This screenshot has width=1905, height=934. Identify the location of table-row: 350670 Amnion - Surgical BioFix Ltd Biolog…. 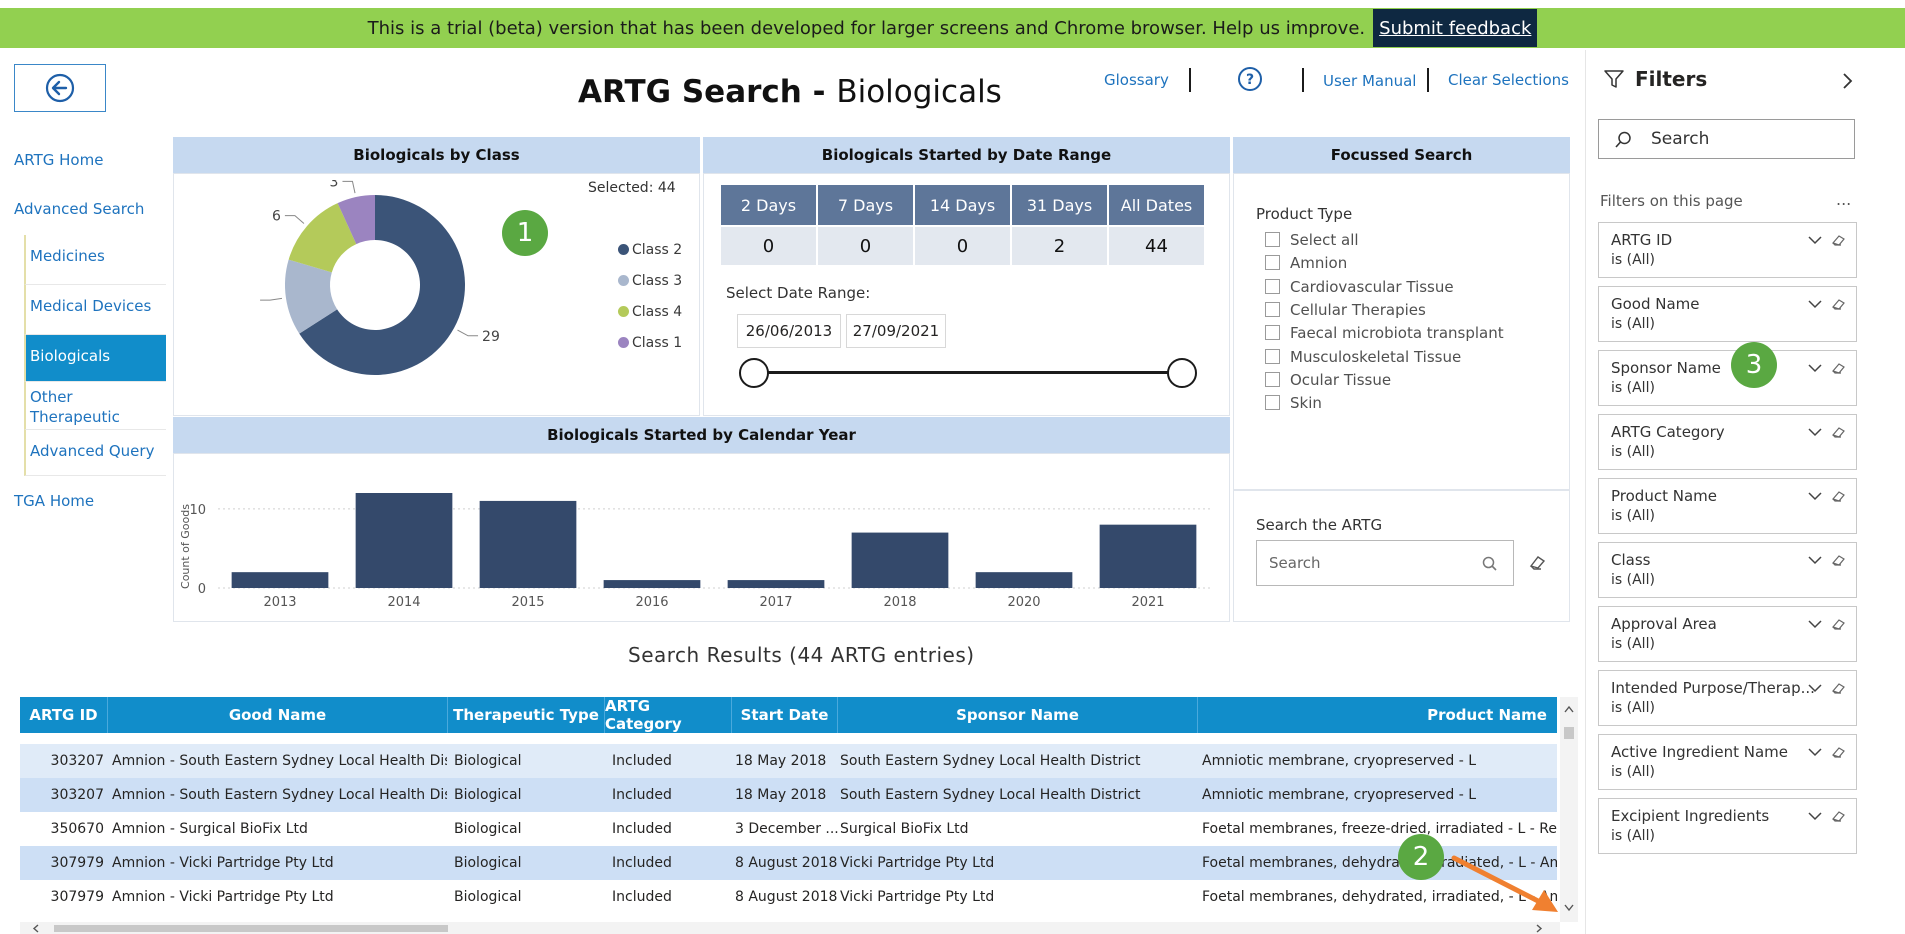
(788, 829).